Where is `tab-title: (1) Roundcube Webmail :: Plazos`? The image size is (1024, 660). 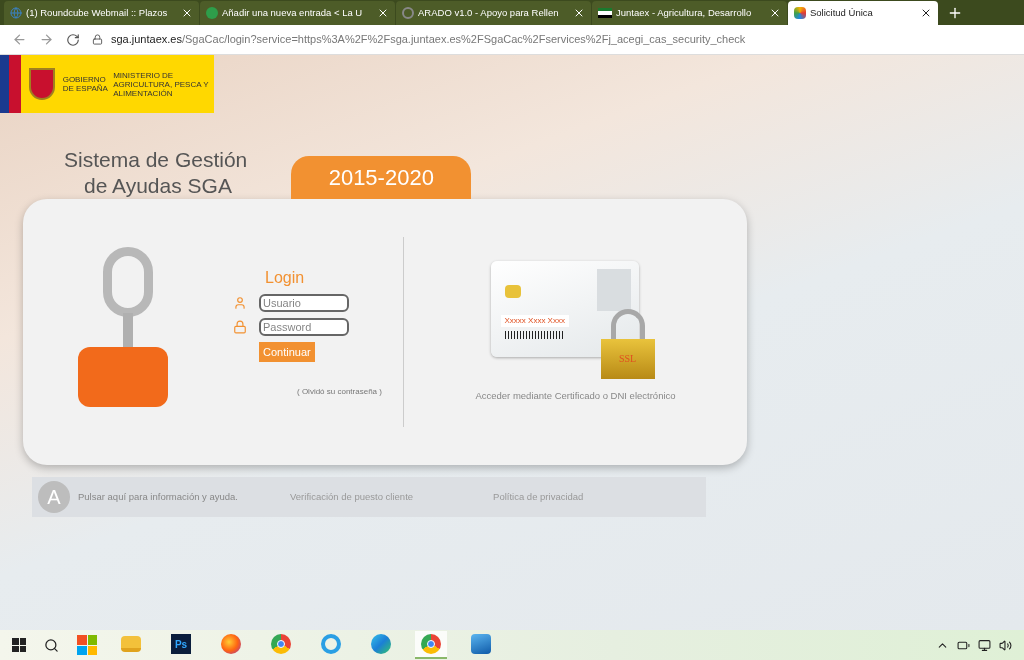 tab-title: (1) Roundcube Webmail :: Plazos is located at coordinates (97, 12).